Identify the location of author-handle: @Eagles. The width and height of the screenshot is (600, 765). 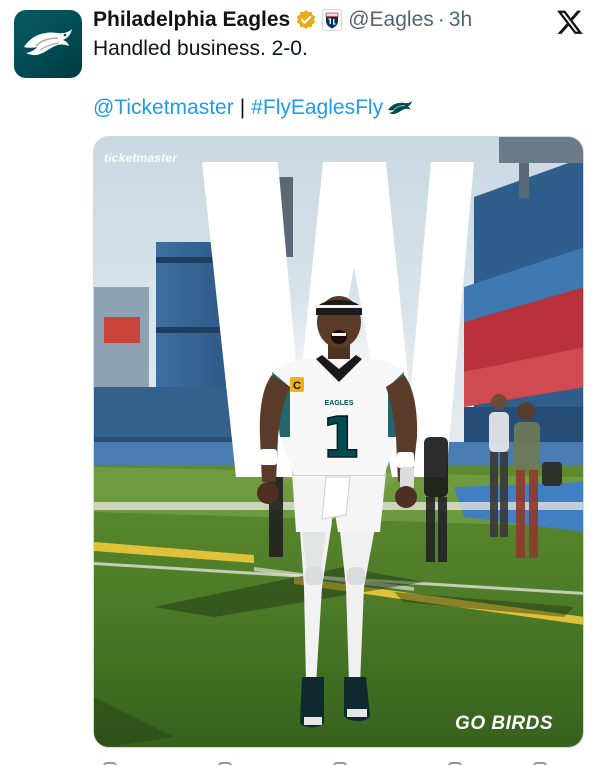
(391, 20).